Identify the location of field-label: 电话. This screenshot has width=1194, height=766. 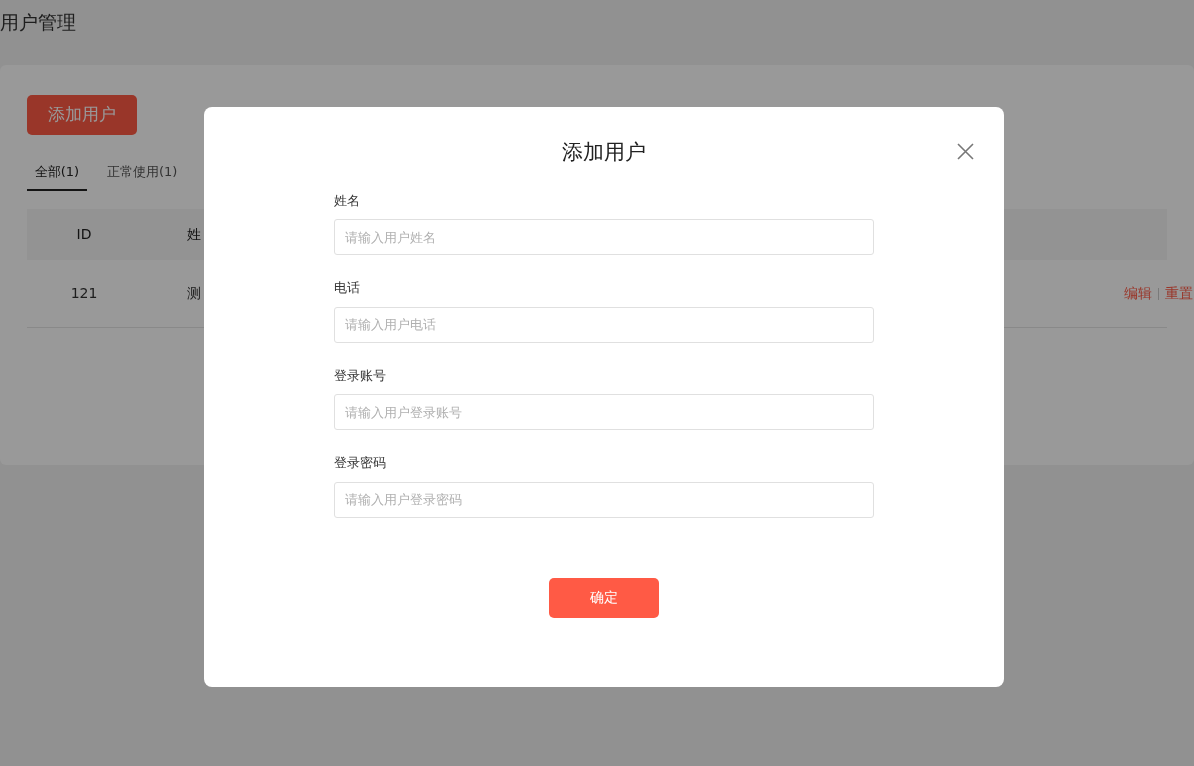
(347, 288).